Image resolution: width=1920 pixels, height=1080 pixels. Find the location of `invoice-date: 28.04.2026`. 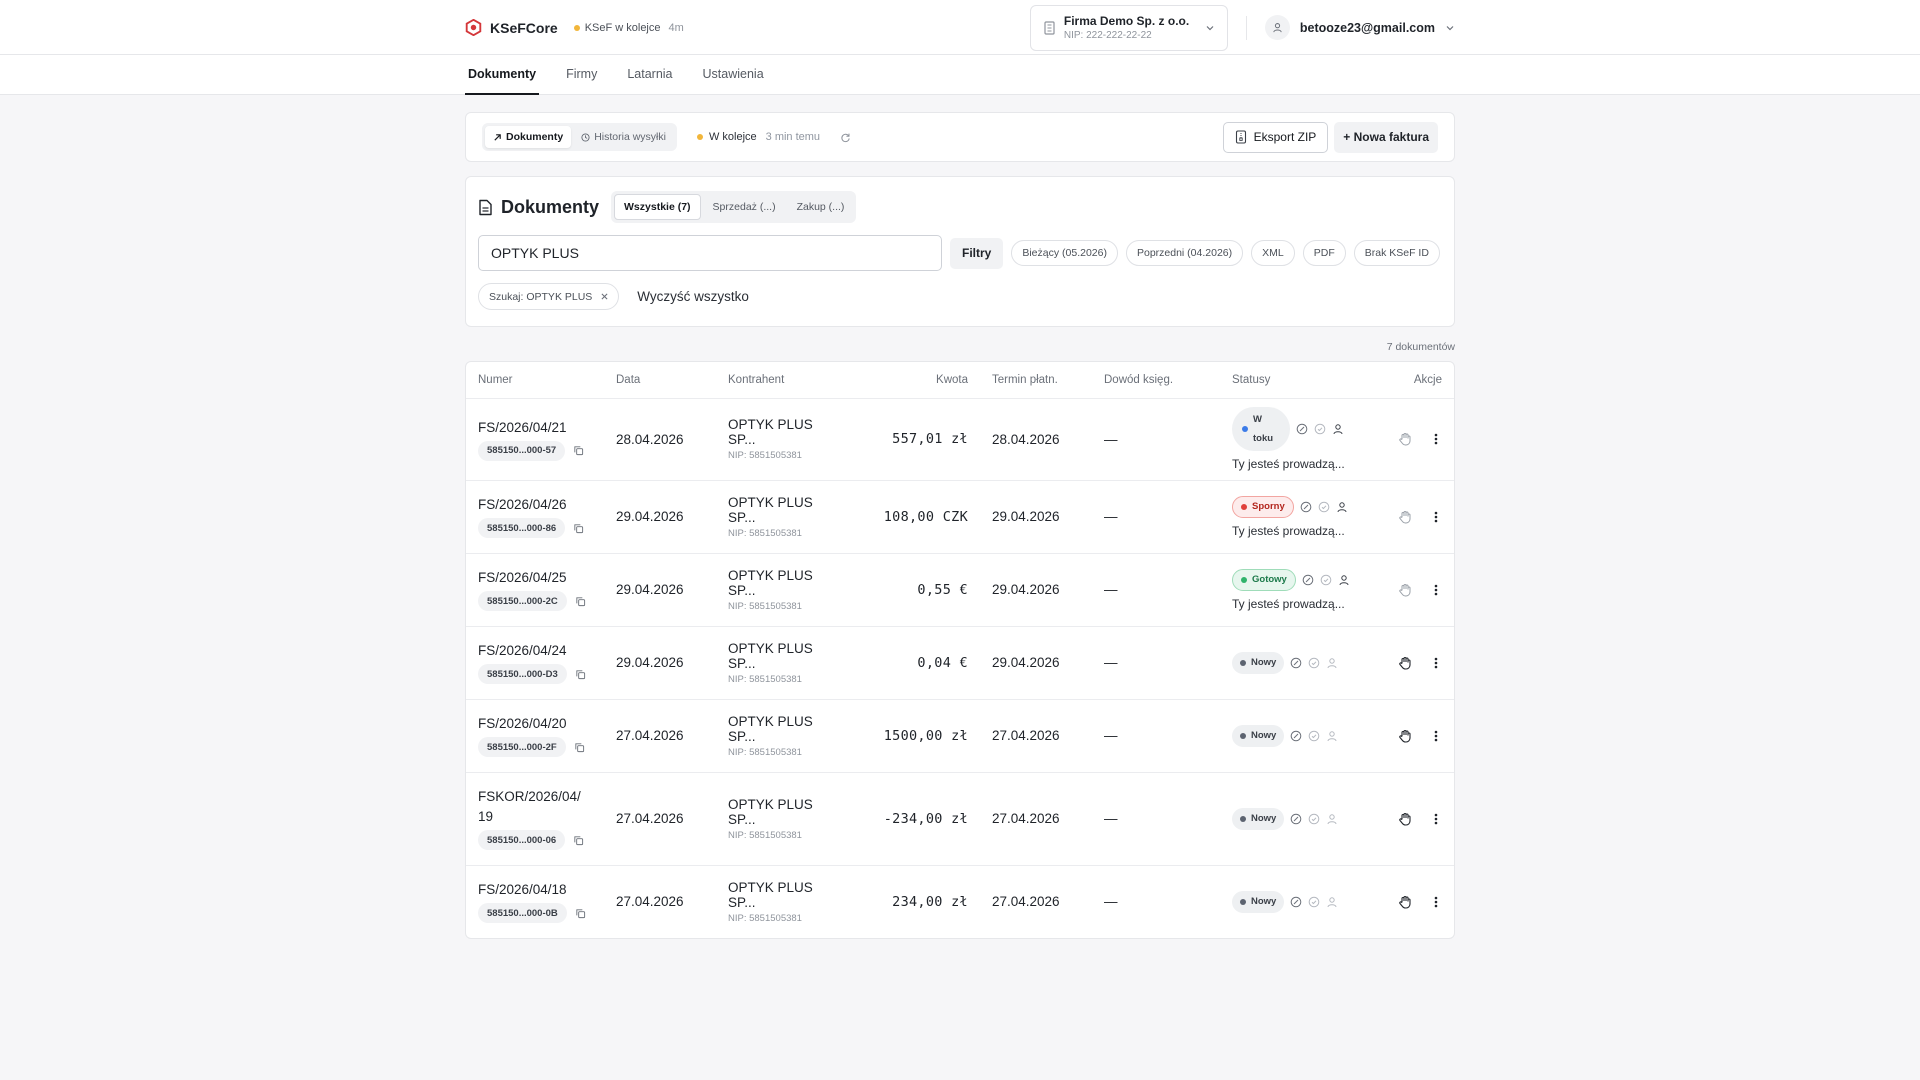

invoice-date: 28.04.2026 is located at coordinates (660, 438).